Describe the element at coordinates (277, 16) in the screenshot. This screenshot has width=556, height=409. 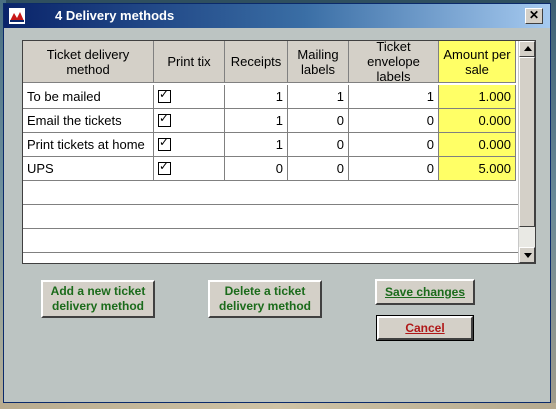
I see `title-bar: 4 Delivery methods ✕` at that location.